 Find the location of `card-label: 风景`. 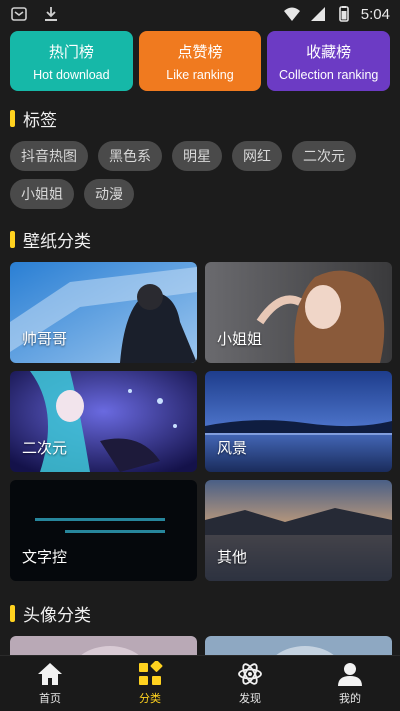

card-label: 风景 is located at coordinates (232, 448).